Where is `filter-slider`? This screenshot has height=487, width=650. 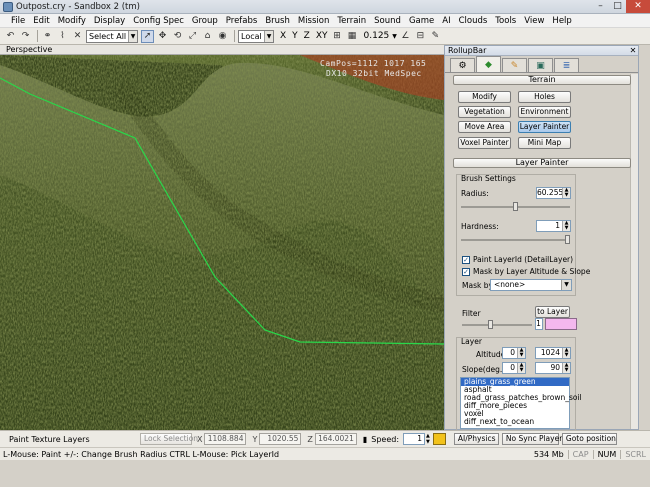 filter-slider is located at coordinates (497, 325).